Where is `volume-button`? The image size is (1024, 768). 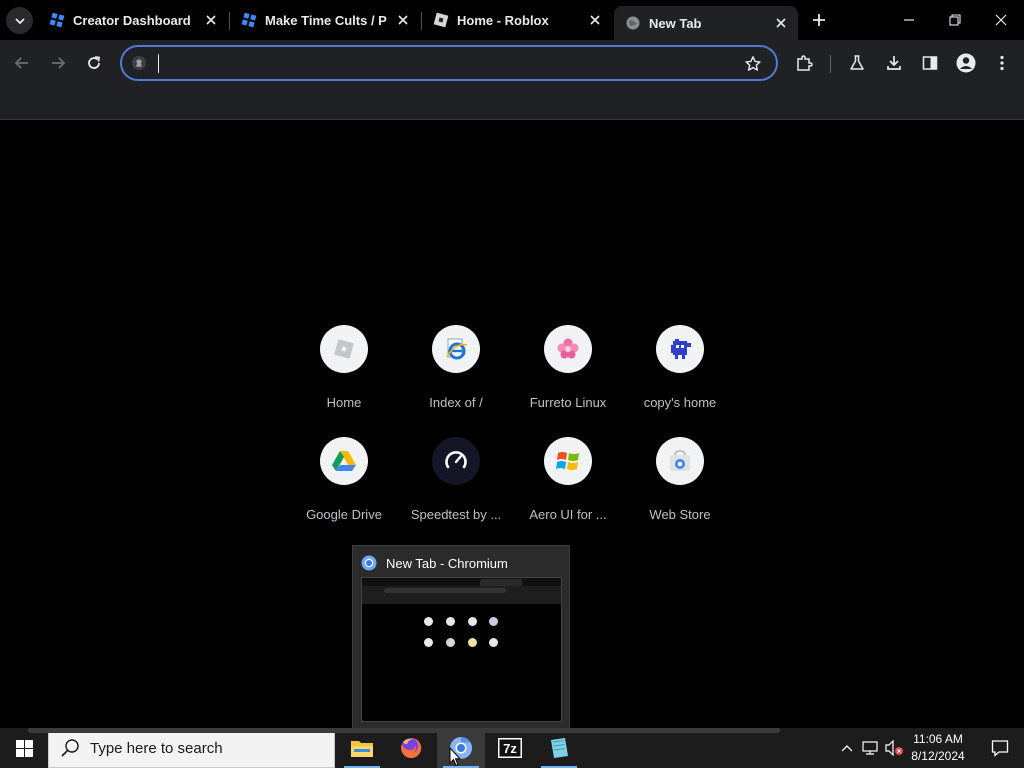 volume-button is located at coordinates (895, 748).